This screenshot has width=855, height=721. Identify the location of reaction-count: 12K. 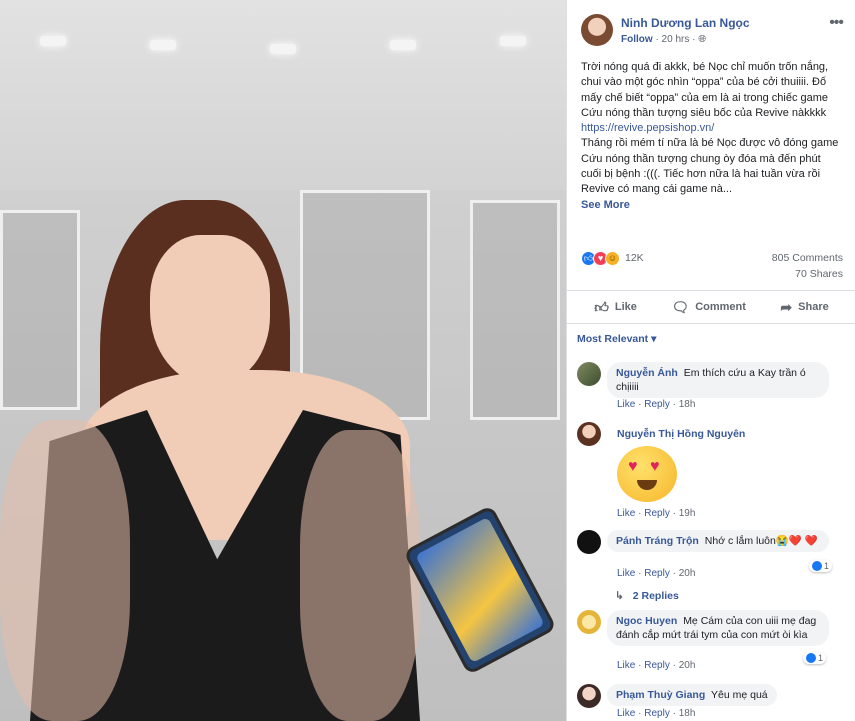
(634, 258).